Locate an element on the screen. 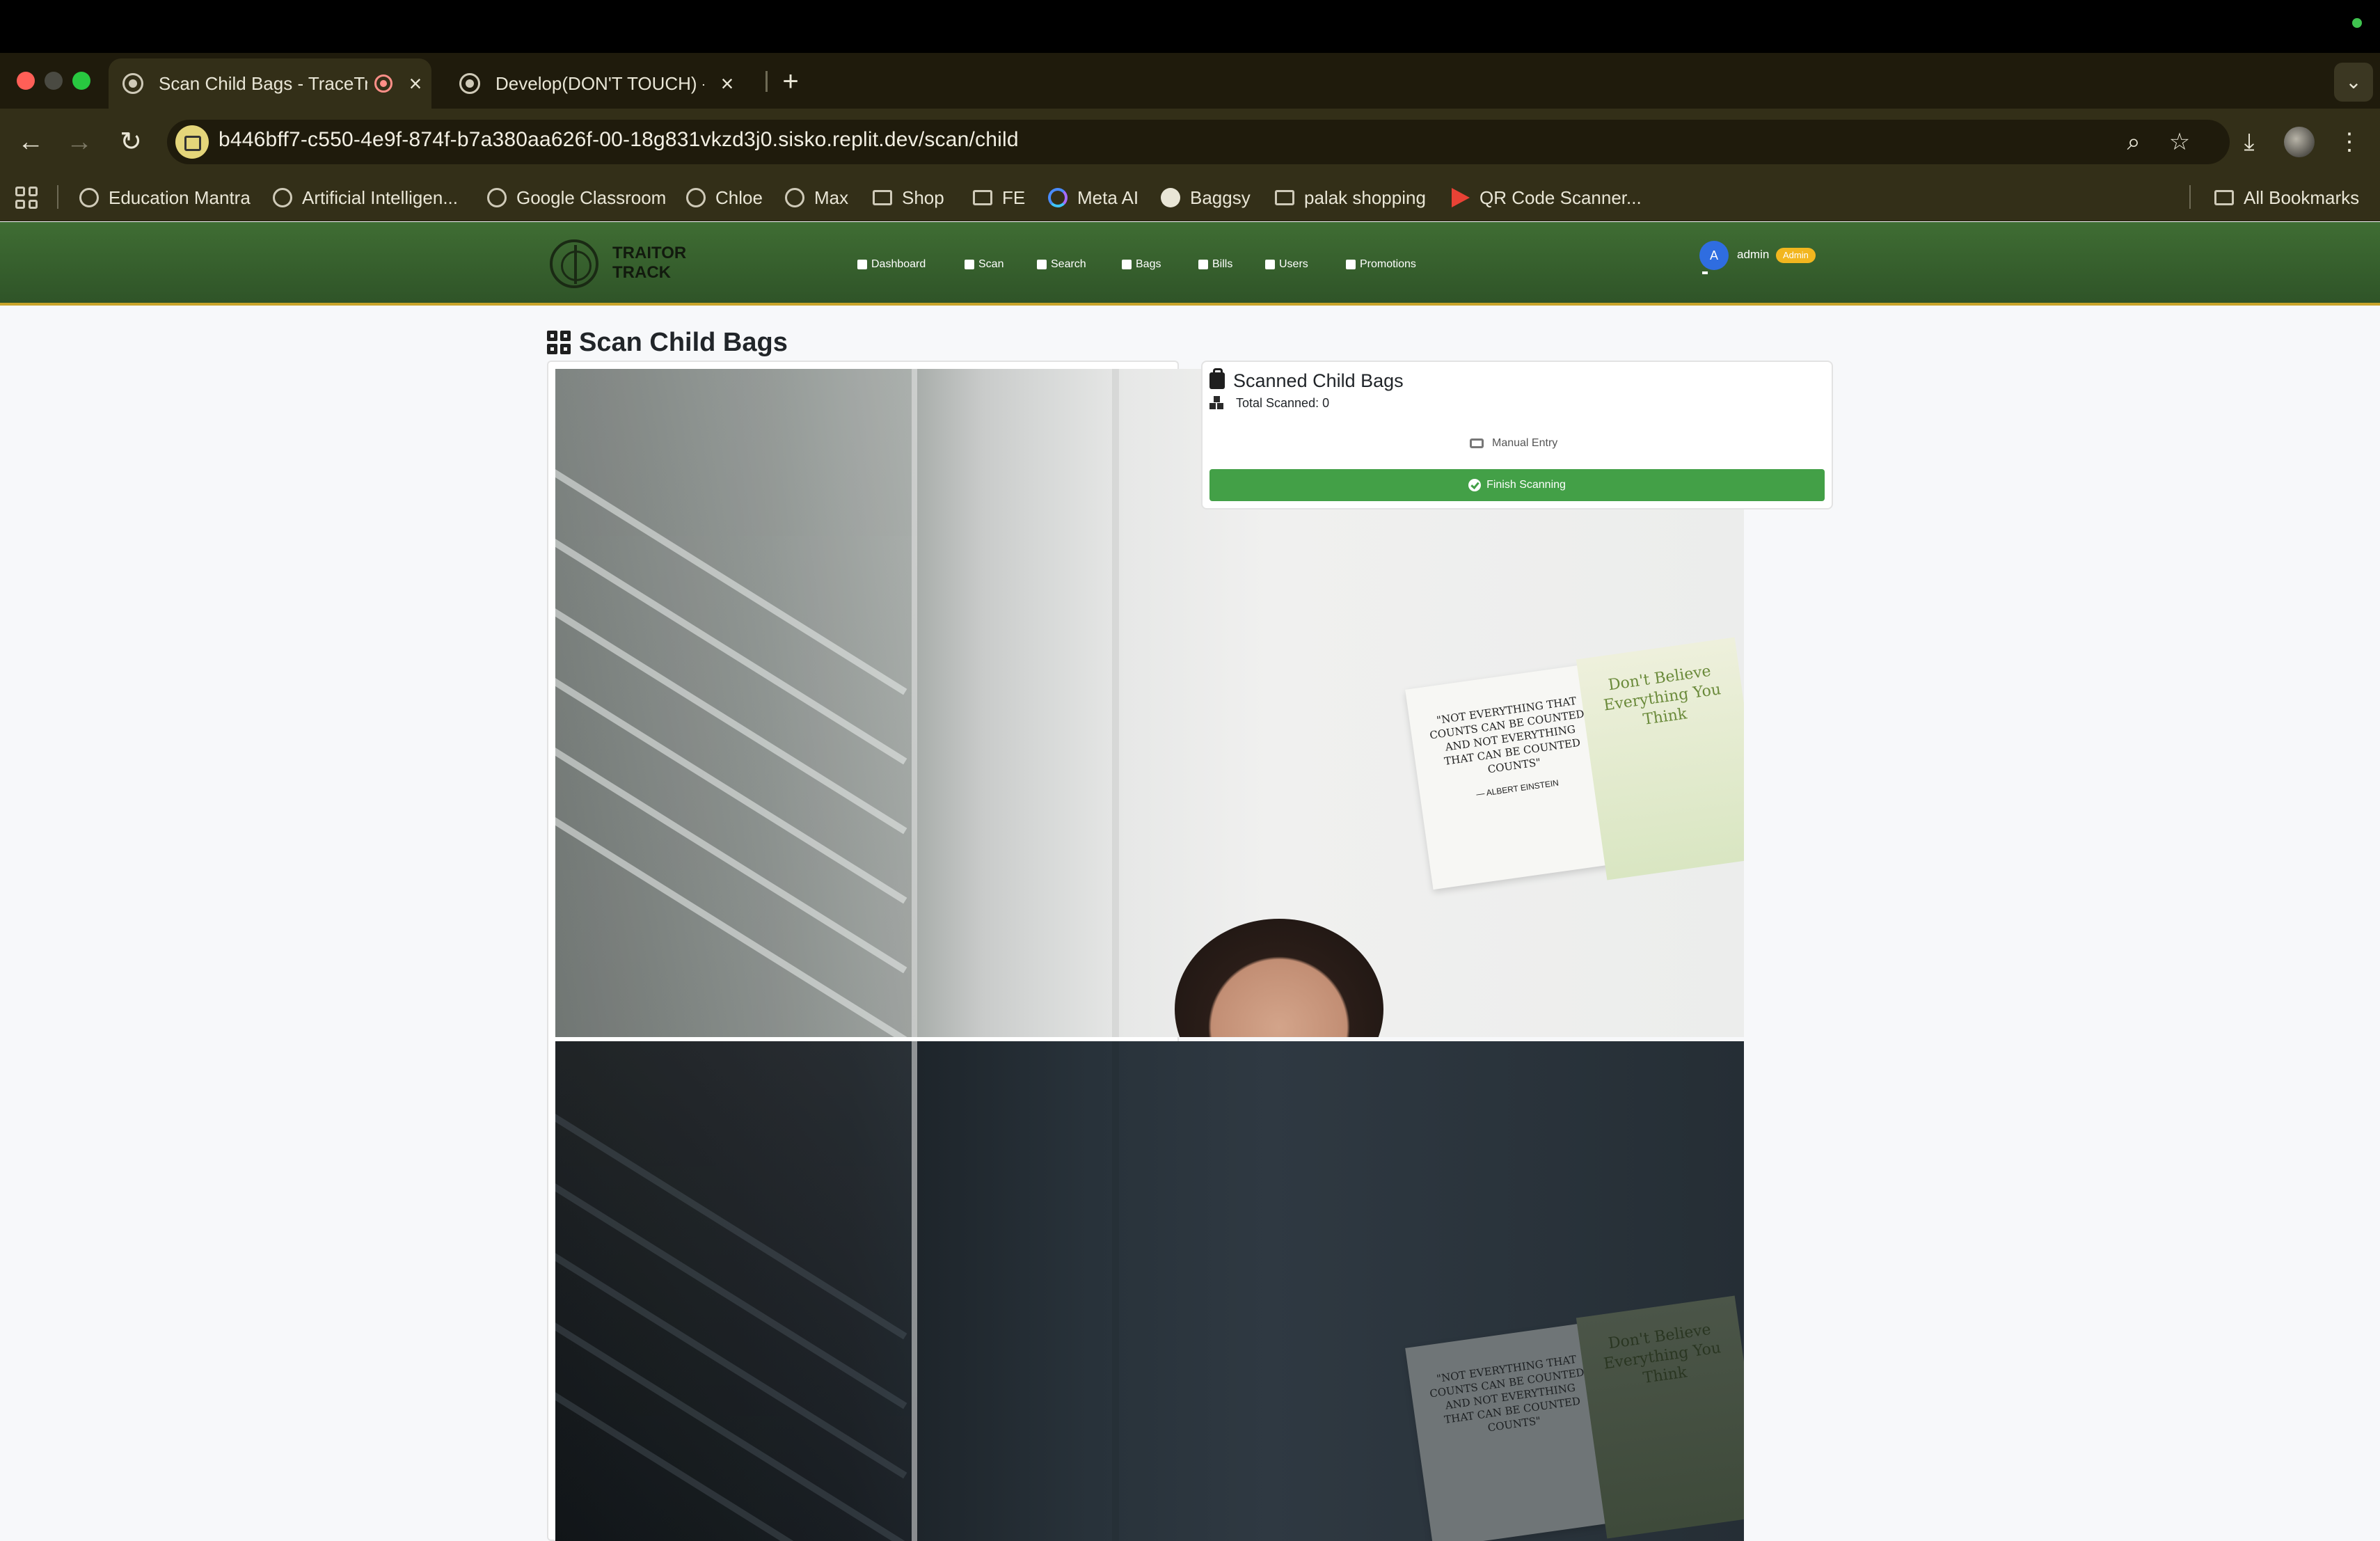 The image size is (2380, 1541). nav-bills: Bills is located at coordinates (1215, 264).